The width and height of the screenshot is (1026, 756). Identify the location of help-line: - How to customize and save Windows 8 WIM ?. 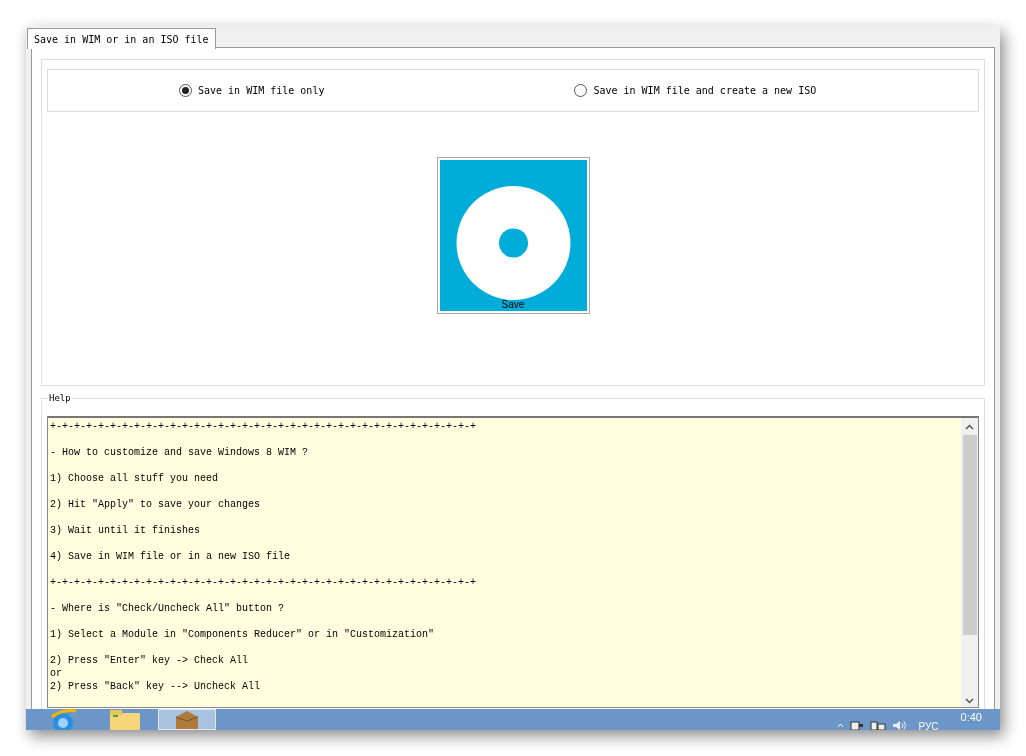
(180, 452).